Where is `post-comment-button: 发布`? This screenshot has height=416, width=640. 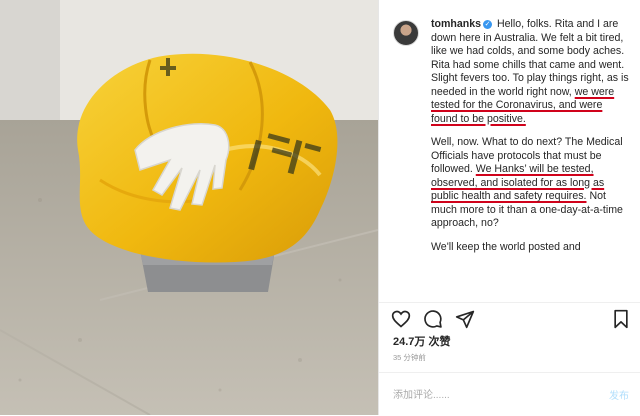 post-comment-button: 发布 is located at coordinates (619, 394).